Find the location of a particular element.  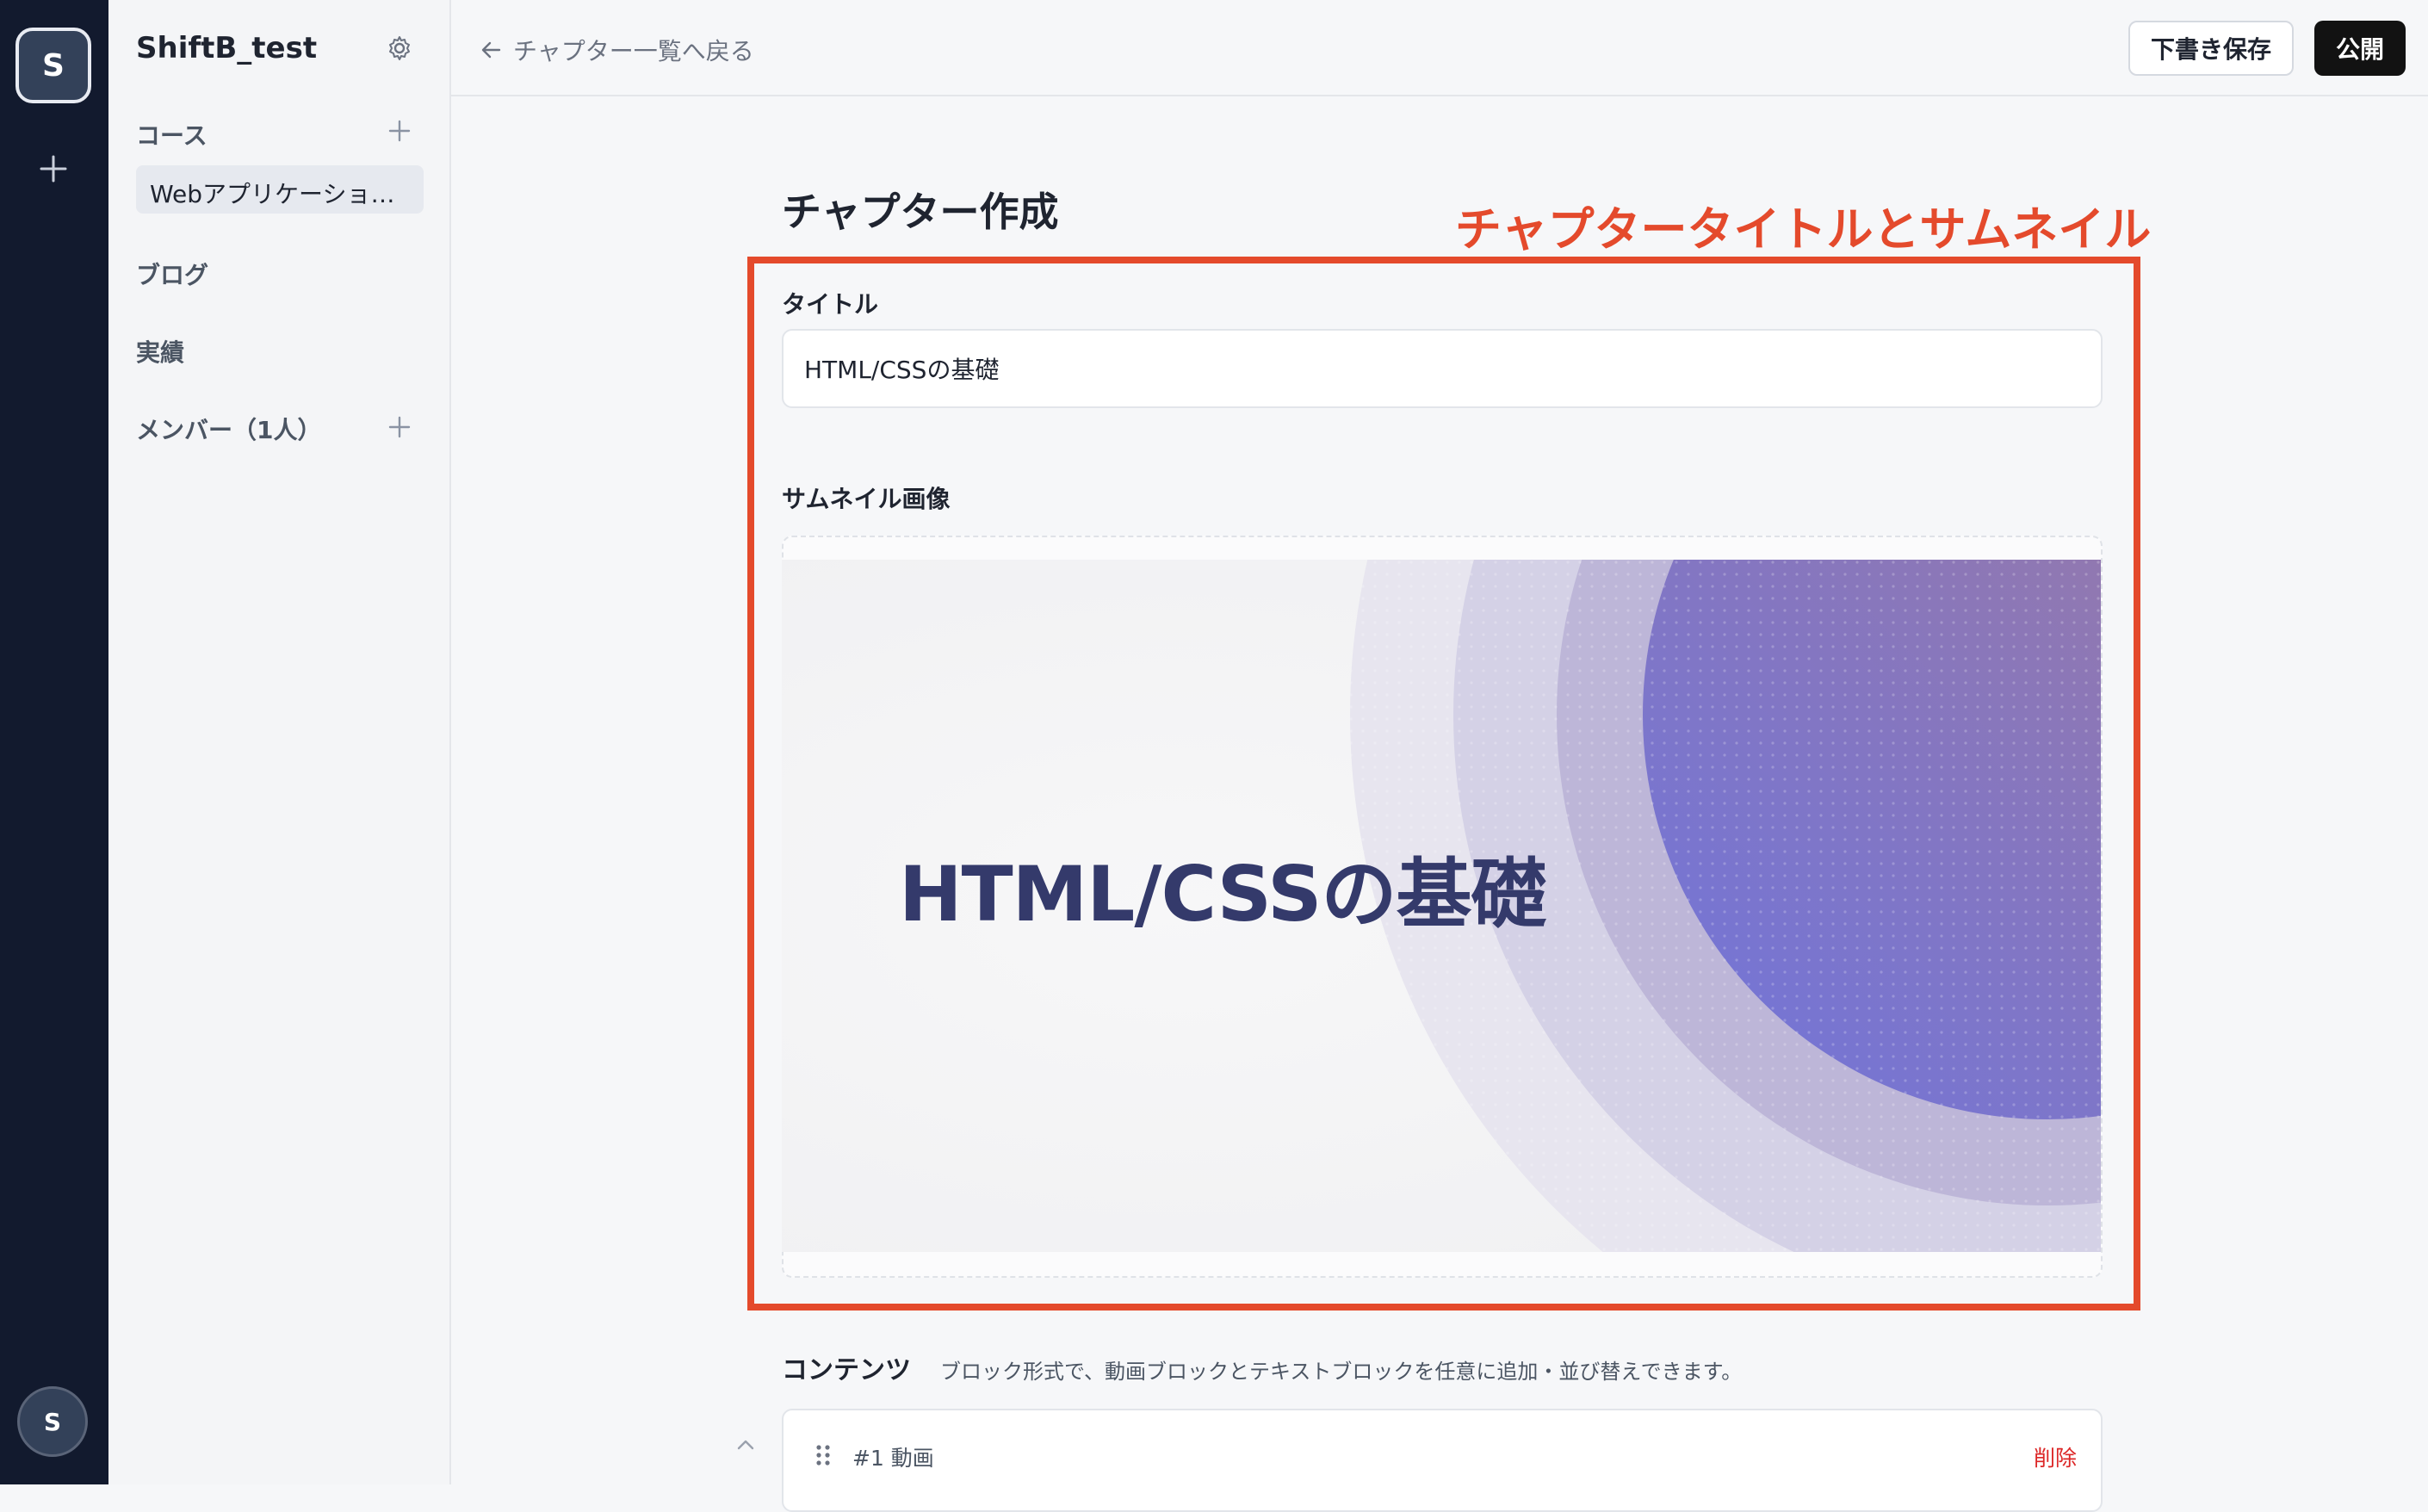

back-to-chapters-link: チャプター一覧へ戻る is located at coordinates (617, 50).